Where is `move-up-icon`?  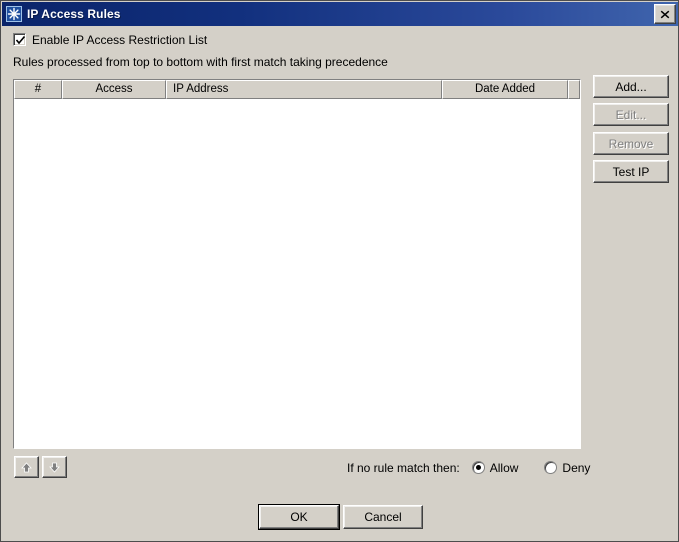
move-up-icon is located at coordinates (26, 467).